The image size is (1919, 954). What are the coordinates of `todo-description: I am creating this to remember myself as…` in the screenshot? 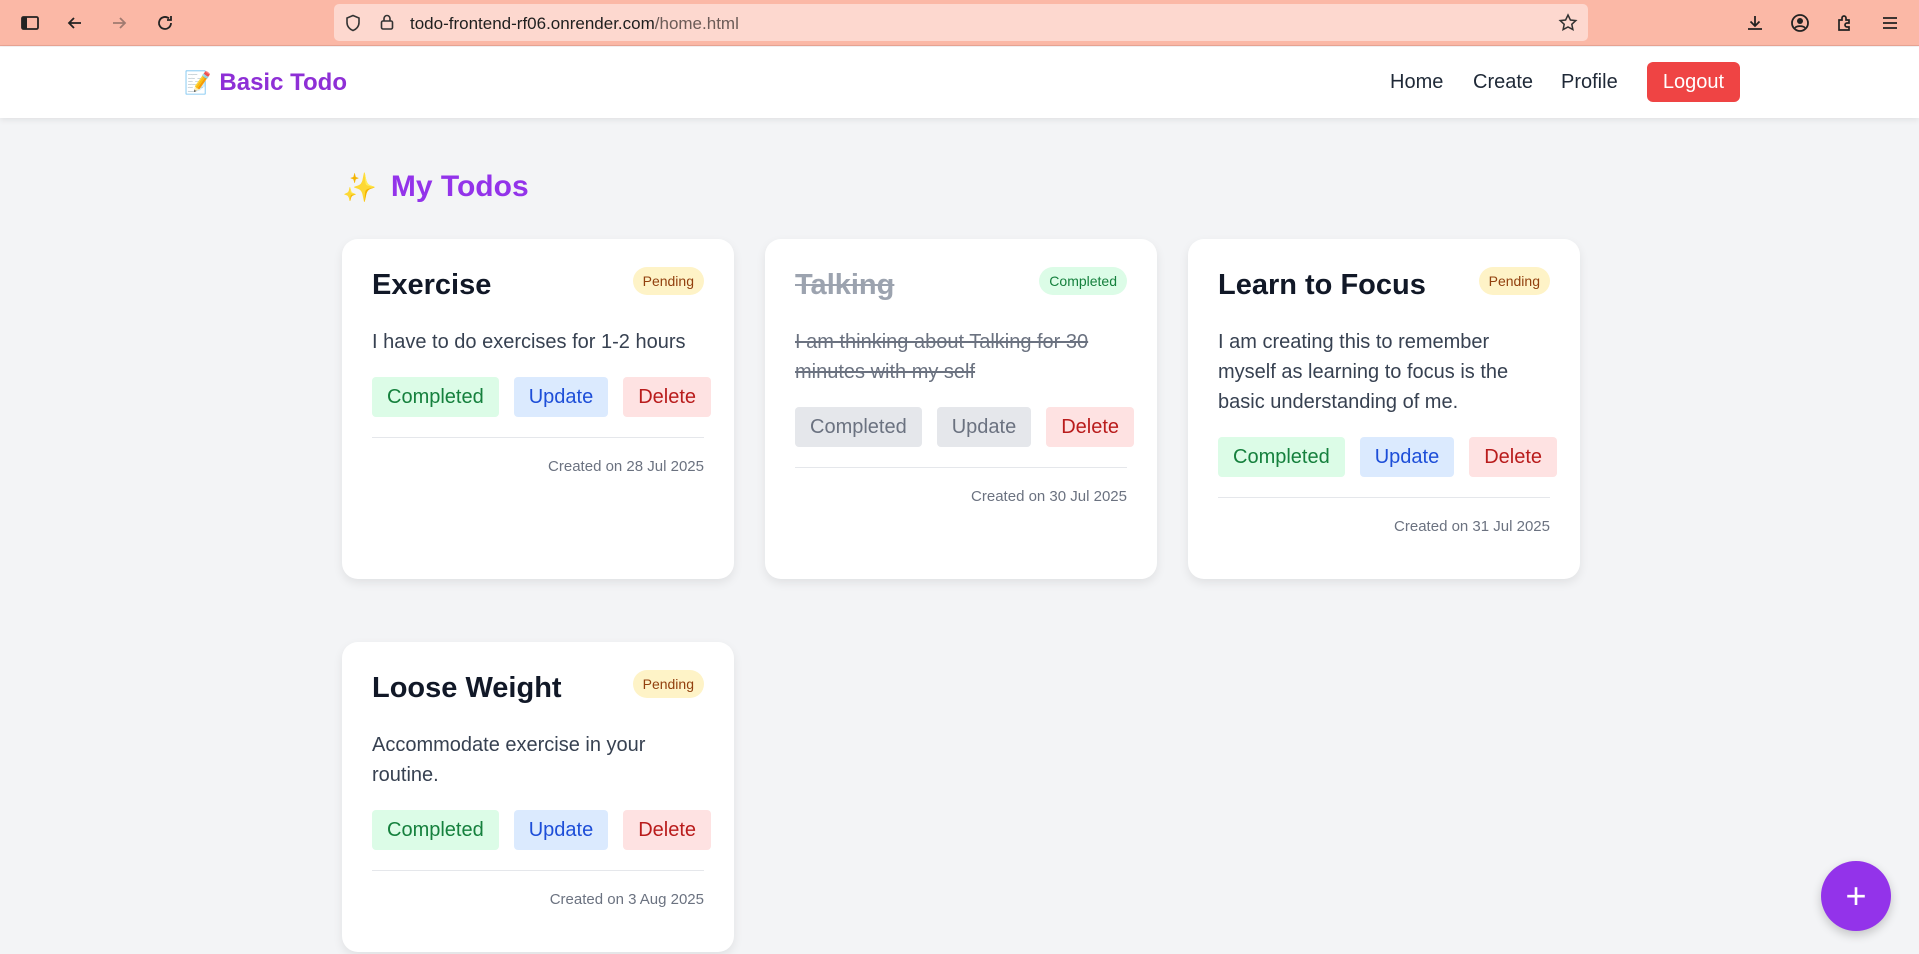 It's located at (1363, 372).